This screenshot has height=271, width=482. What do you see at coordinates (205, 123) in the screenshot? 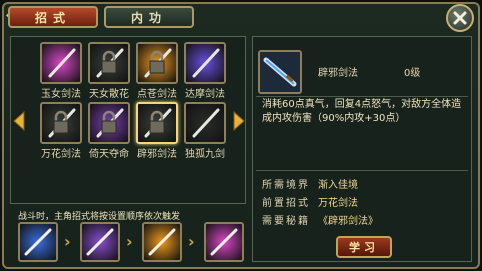
I see `dark-sword-icon` at bounding box center [205, 123].